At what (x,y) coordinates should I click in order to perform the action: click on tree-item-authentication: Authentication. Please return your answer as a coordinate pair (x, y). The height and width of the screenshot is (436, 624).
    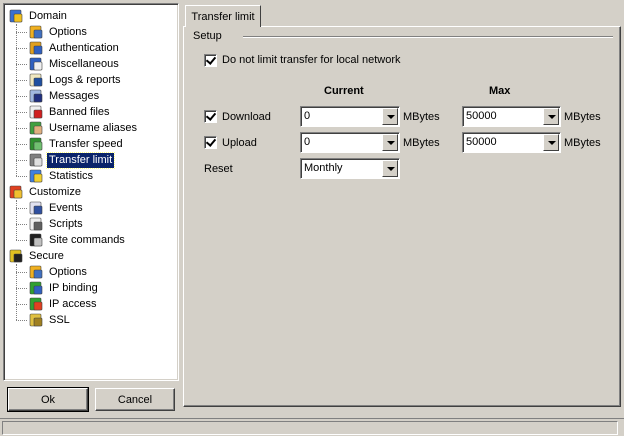
    Looking at the image, I should click on (74, 48).